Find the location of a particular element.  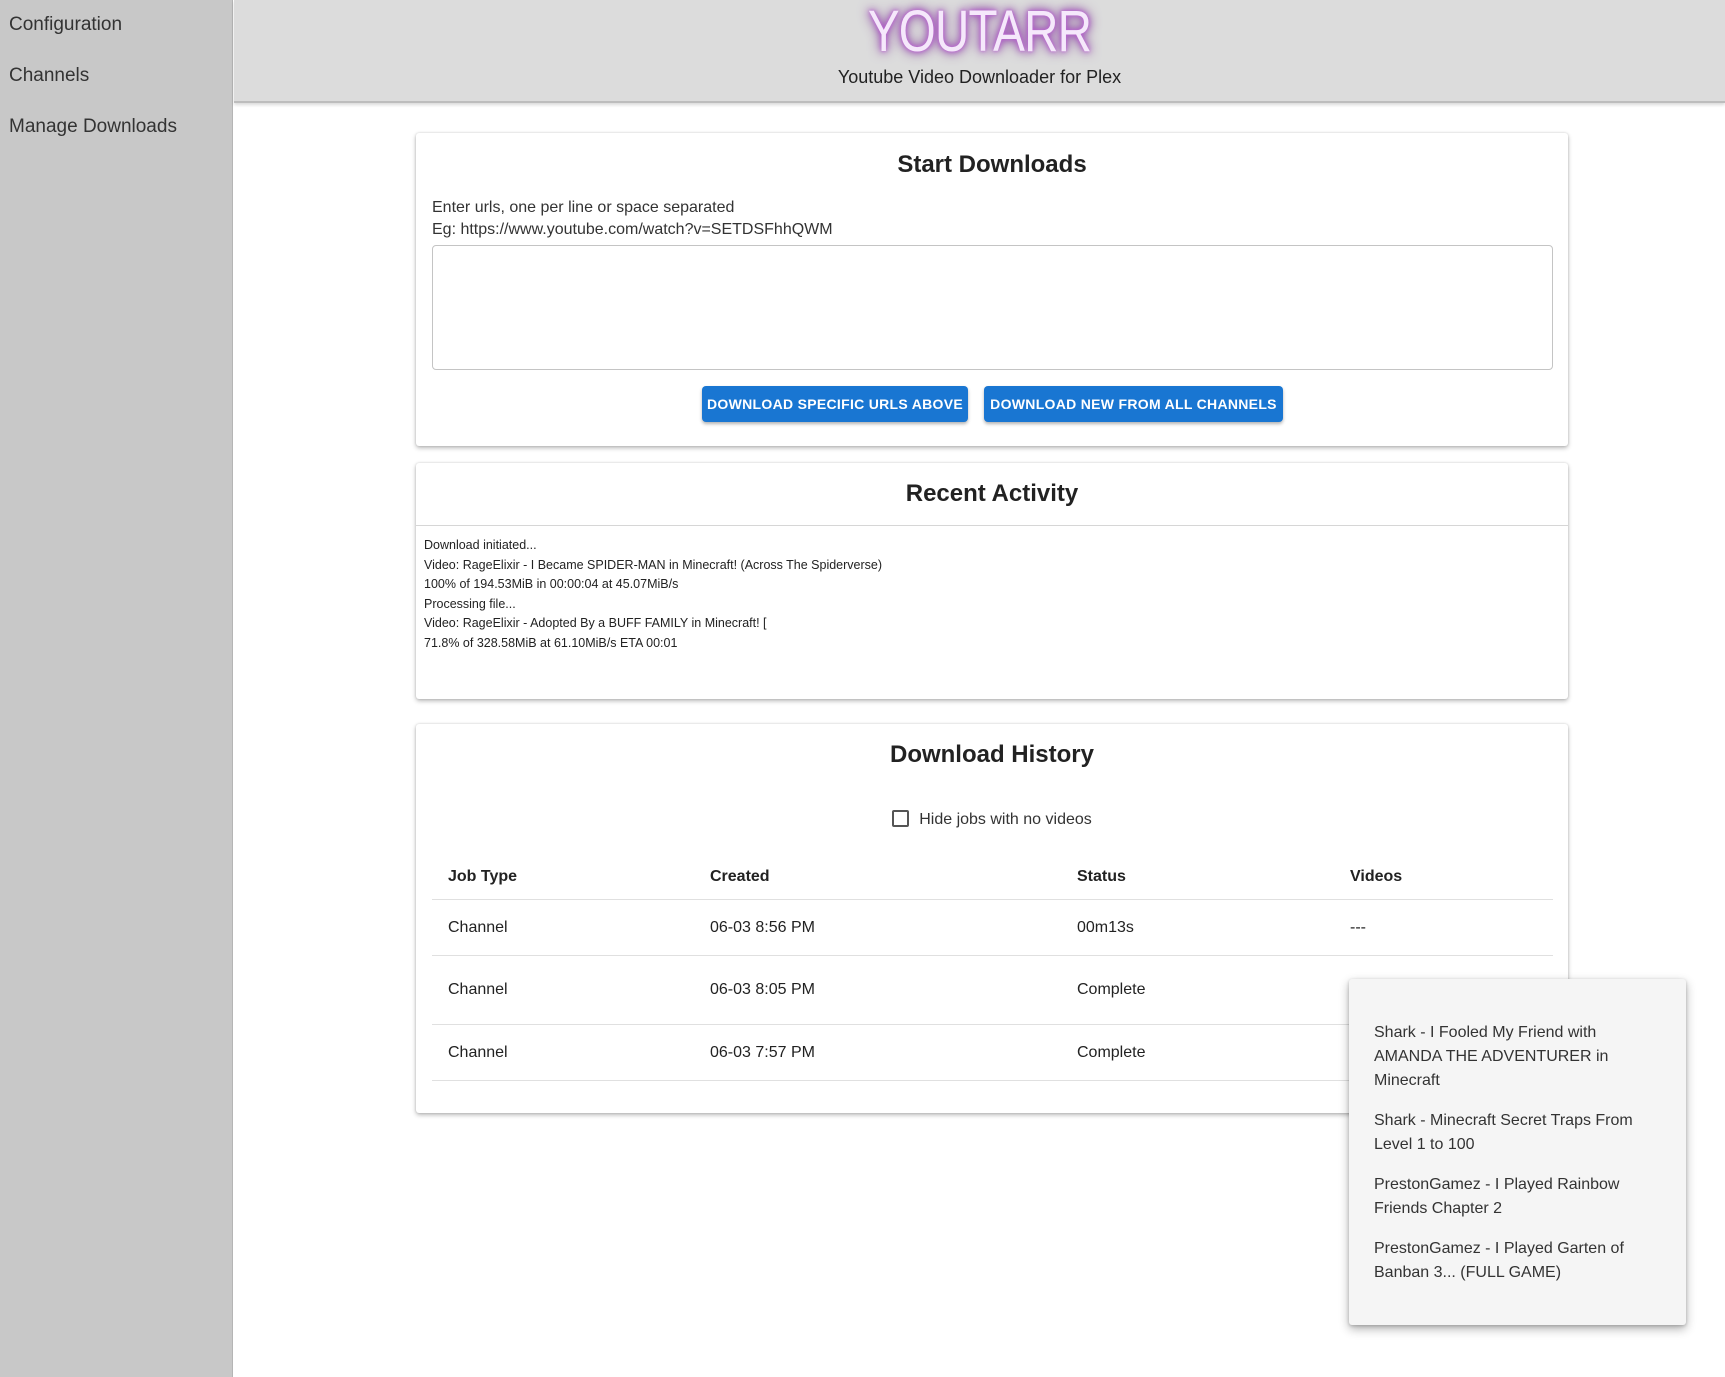

download-specific-urls-button: DOWNLOAD SPECIFIC URLS ABOVE is located at coordinates (835, 404).